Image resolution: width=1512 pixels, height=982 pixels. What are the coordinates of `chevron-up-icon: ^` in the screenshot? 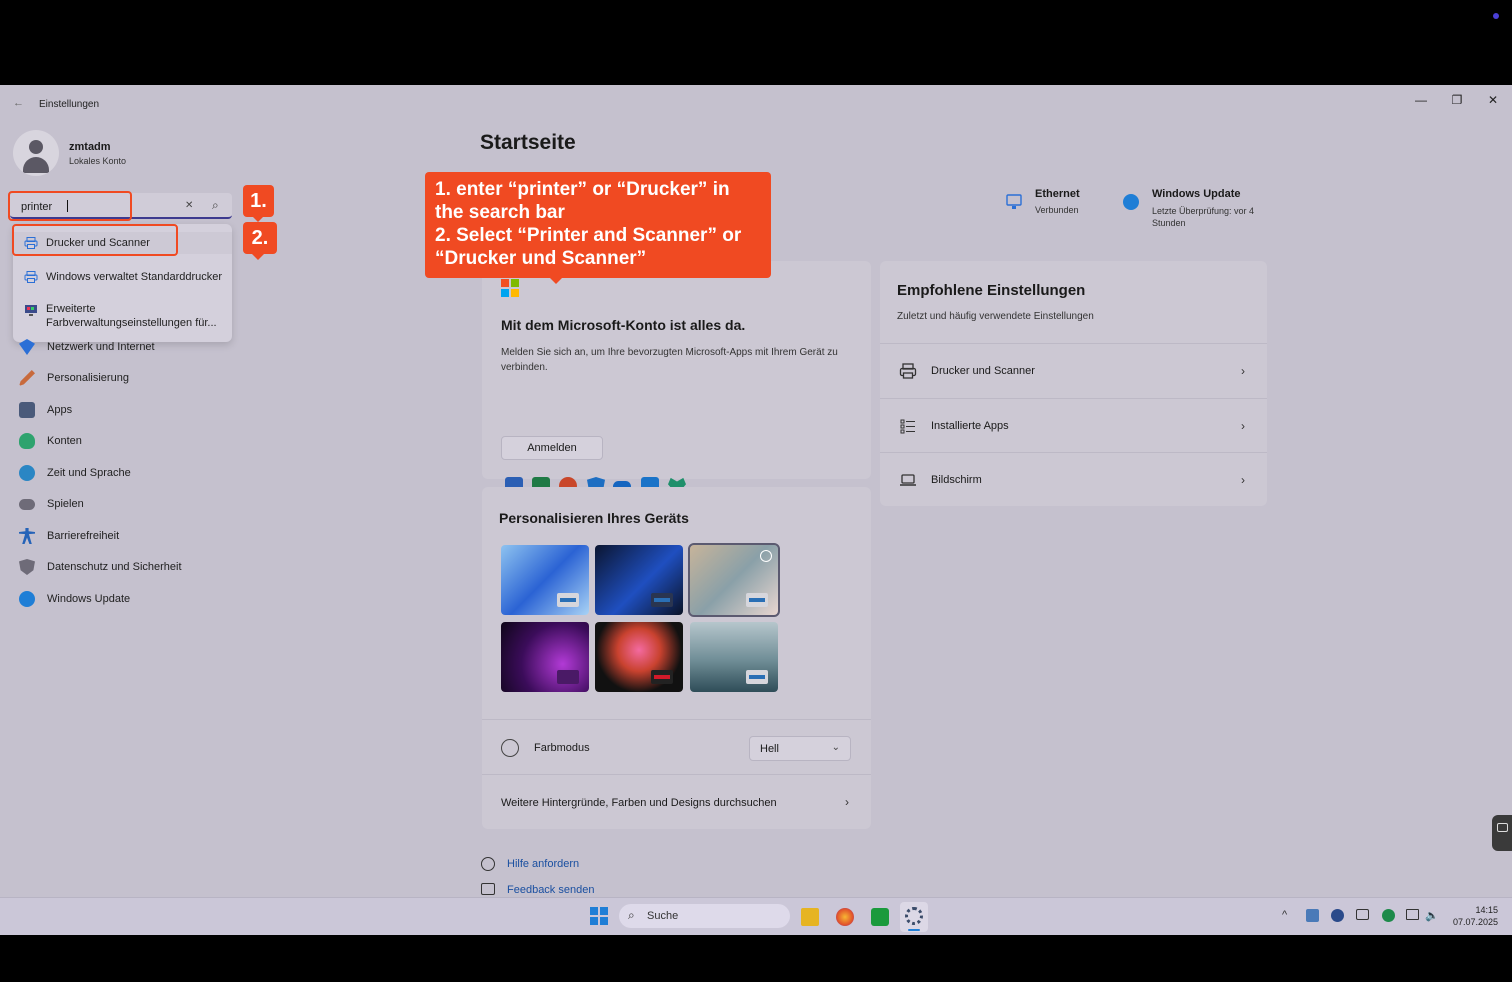 It's located at (1284, 915).